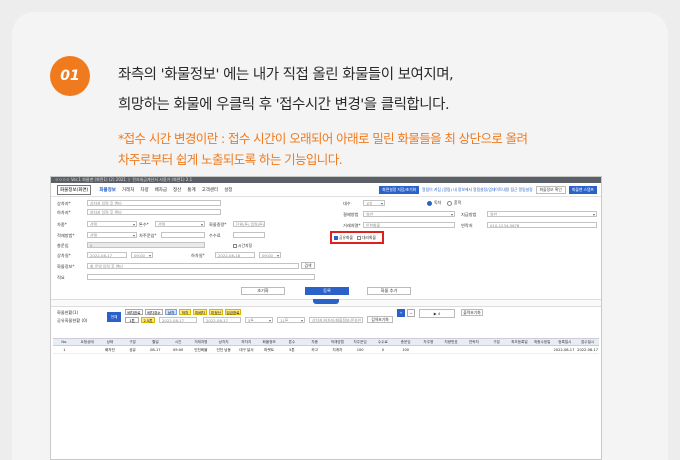 Image resolution: width=680 pixels, height=460 pixels. I want to click on note-line-2: 차주로부터 쉽게 노출되도록 하는 기능입니다., so click(230, 159).